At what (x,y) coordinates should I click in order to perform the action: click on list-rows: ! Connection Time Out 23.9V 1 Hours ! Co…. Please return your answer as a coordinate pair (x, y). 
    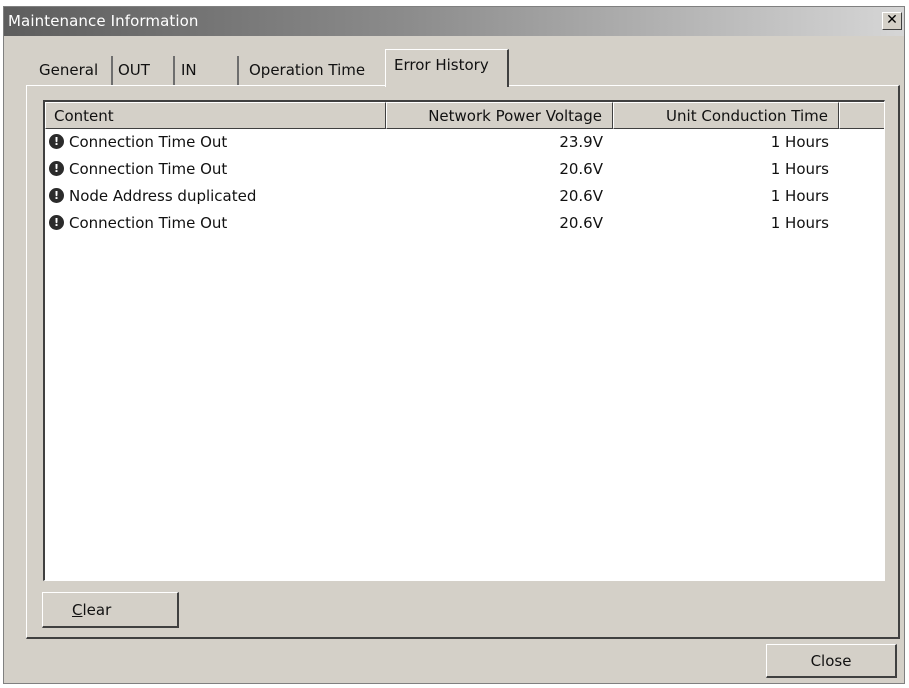
    Looking at the image, I should click on (464, 183).